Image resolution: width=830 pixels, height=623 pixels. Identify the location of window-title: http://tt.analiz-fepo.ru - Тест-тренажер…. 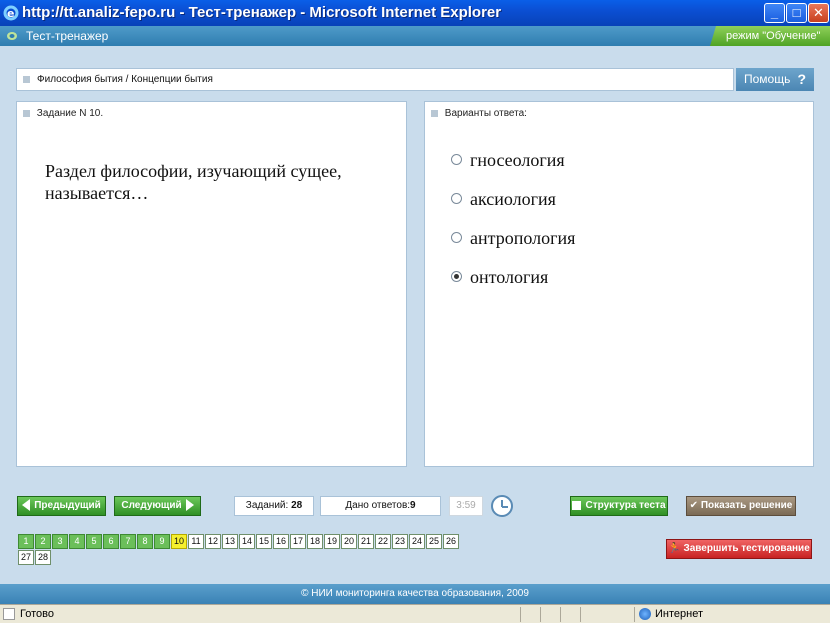
(262, 12).